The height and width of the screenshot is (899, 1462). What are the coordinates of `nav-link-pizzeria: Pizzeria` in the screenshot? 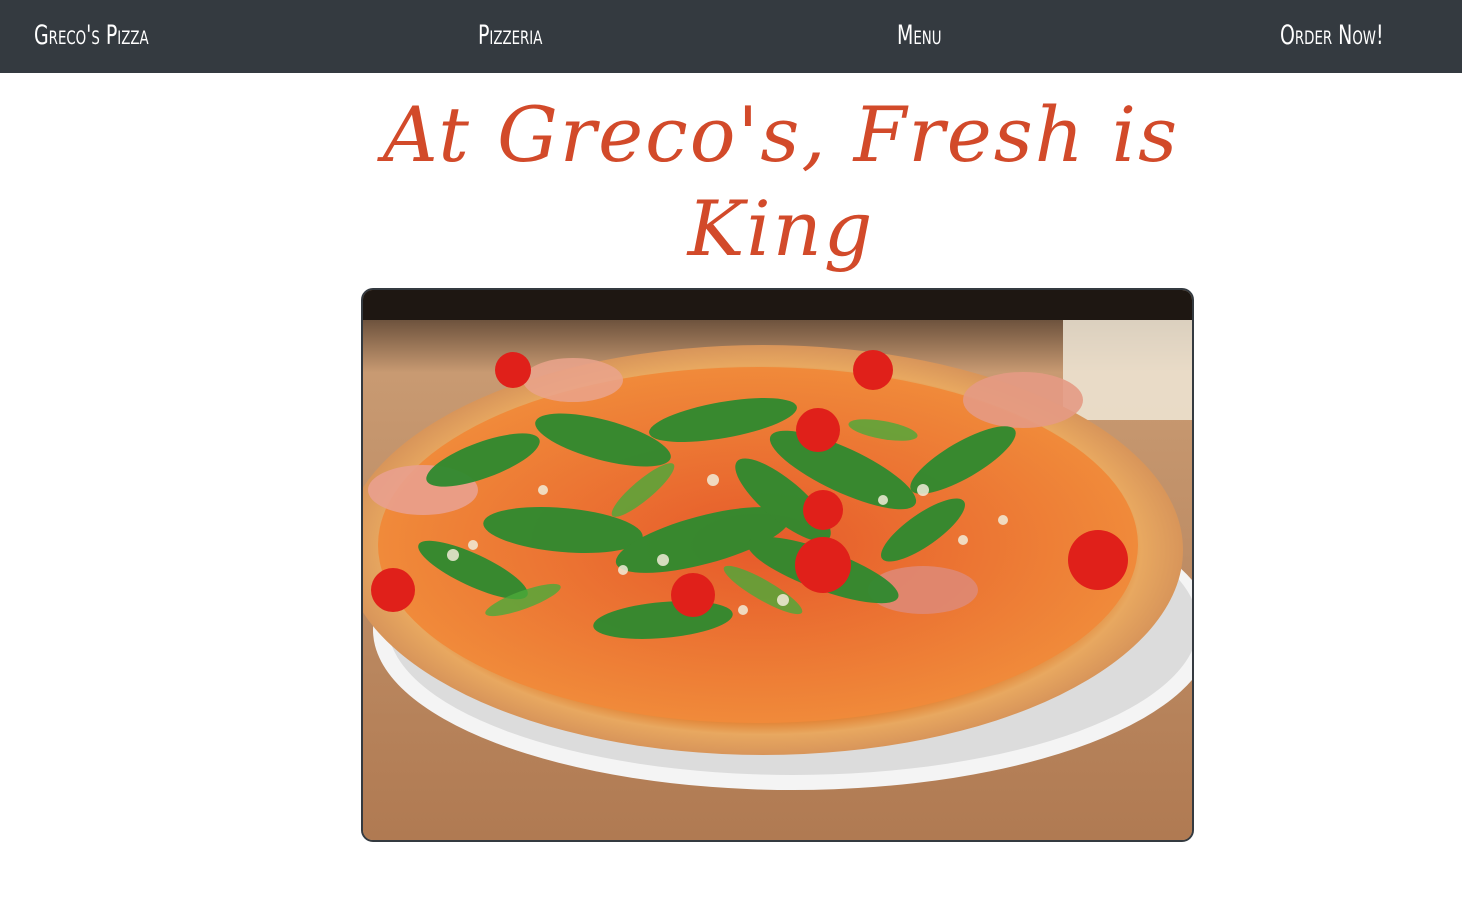 It's located at (510, 36).